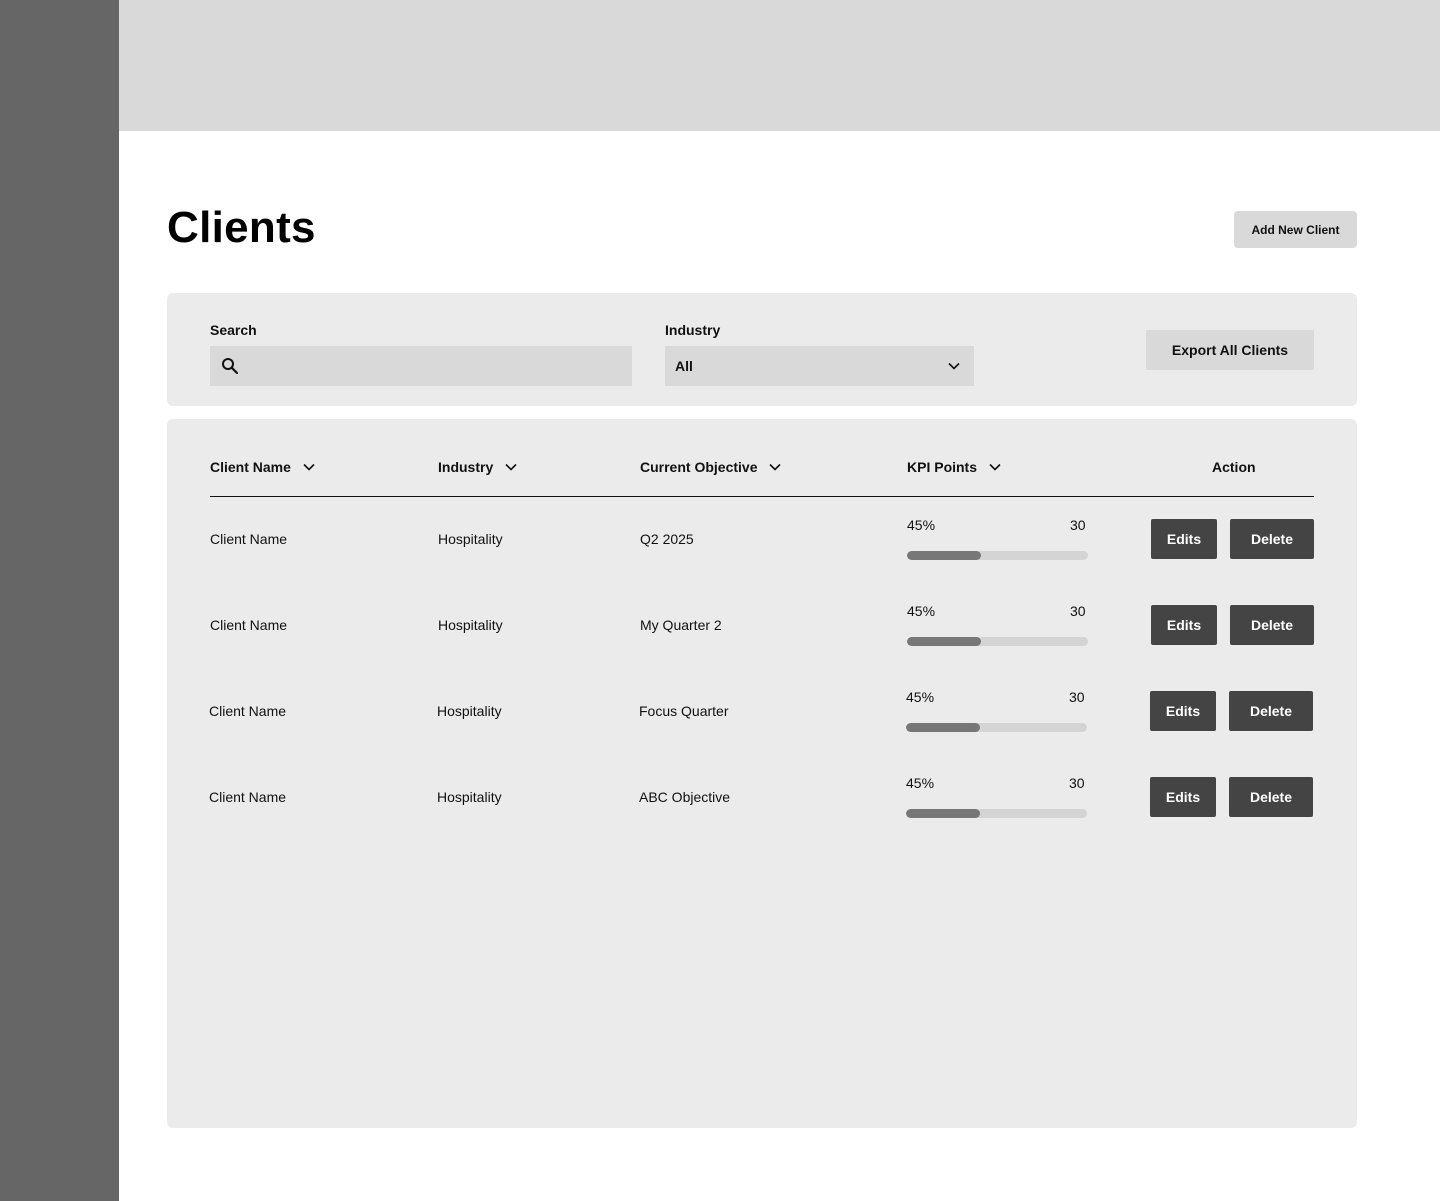  Describe the element at coordinates (685, 797) in the screenshot. I see `objective-cell: ABC Objective` at that location.